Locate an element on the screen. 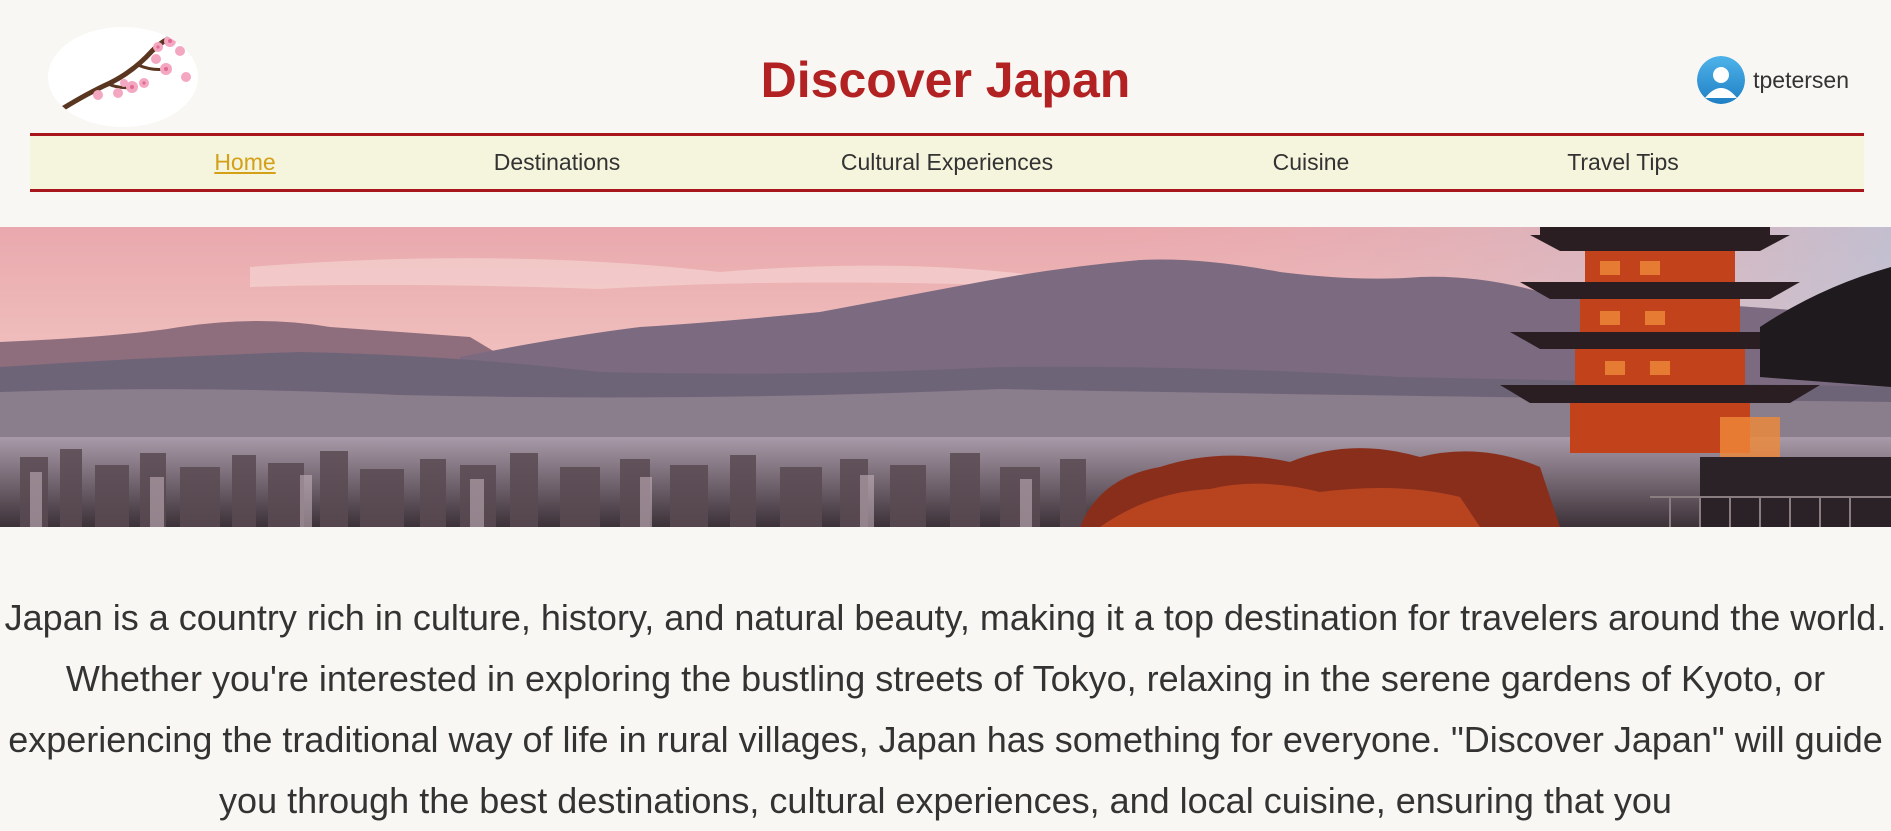 The width and height of the screenshot is (1891, 831). site-title: Discover Japan is located at coordinates (945, 80).